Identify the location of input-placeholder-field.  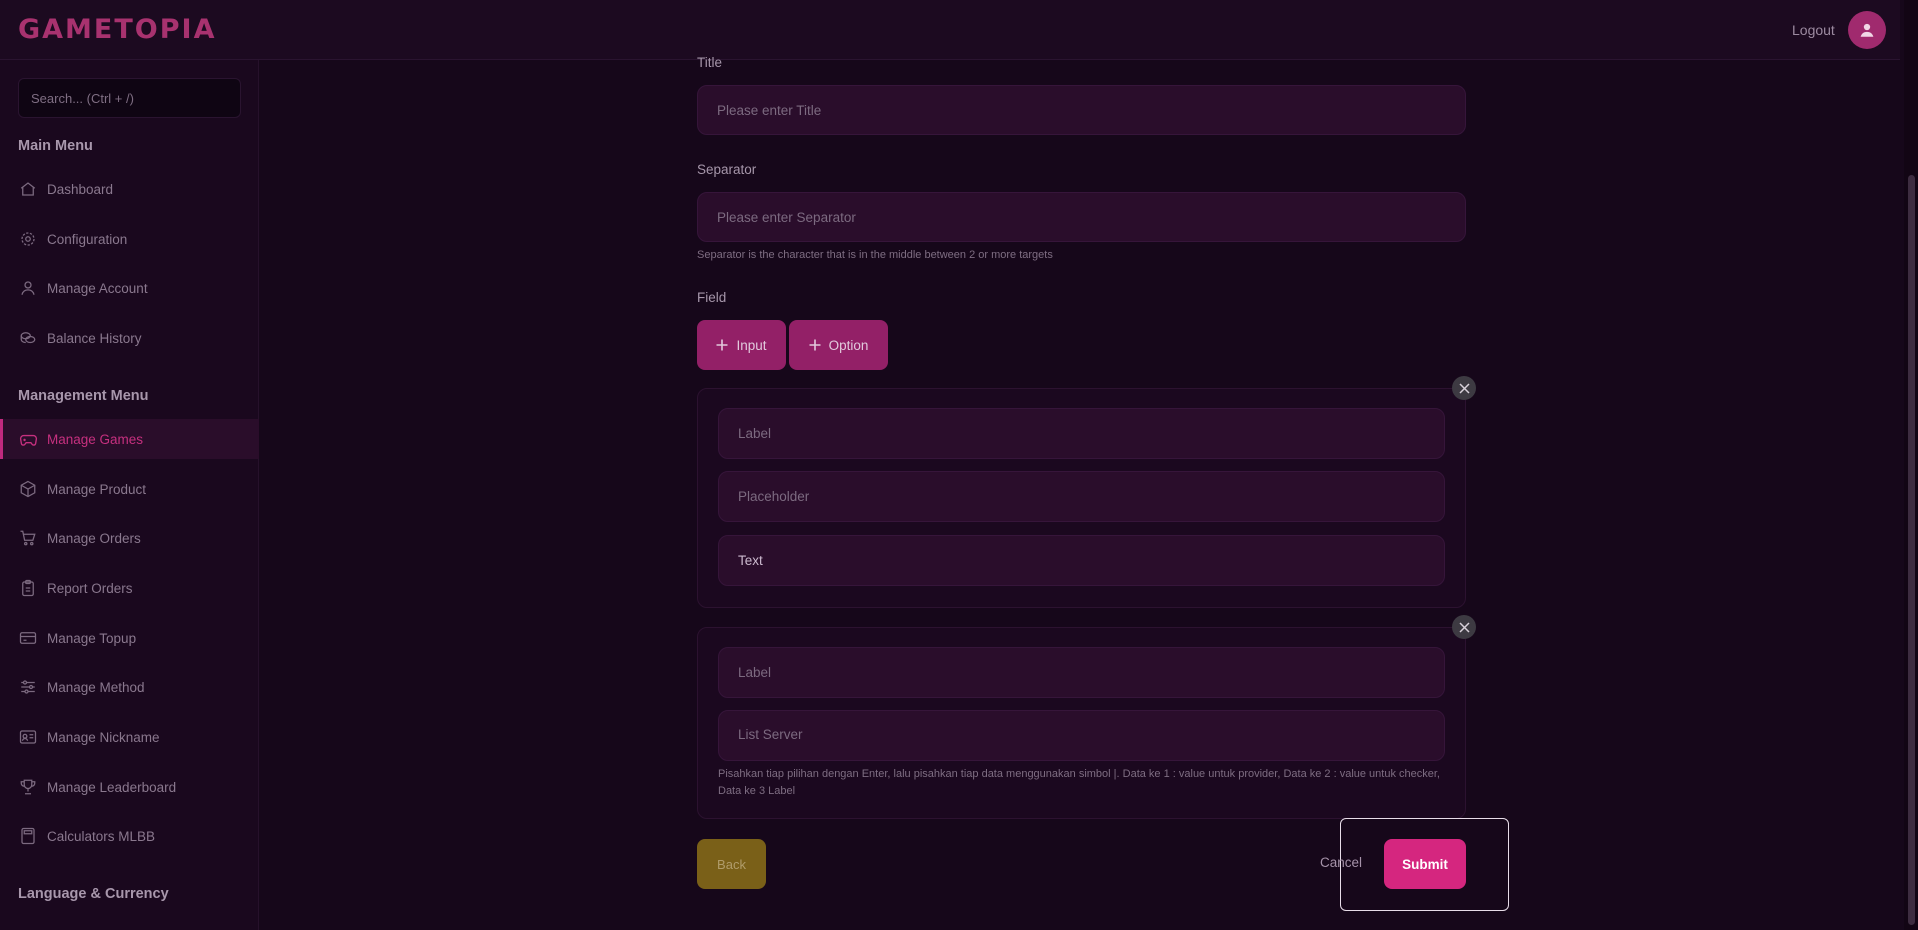
(1081, 496).